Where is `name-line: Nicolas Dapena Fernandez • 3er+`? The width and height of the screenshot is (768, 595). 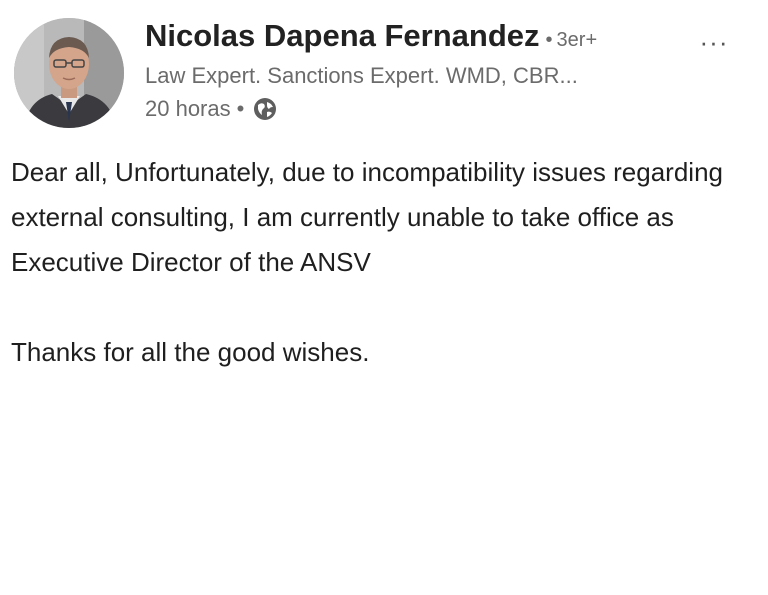 name-line: Nicolas Dapena Fernandez • 3er+ is located at coordinates (425, 39).